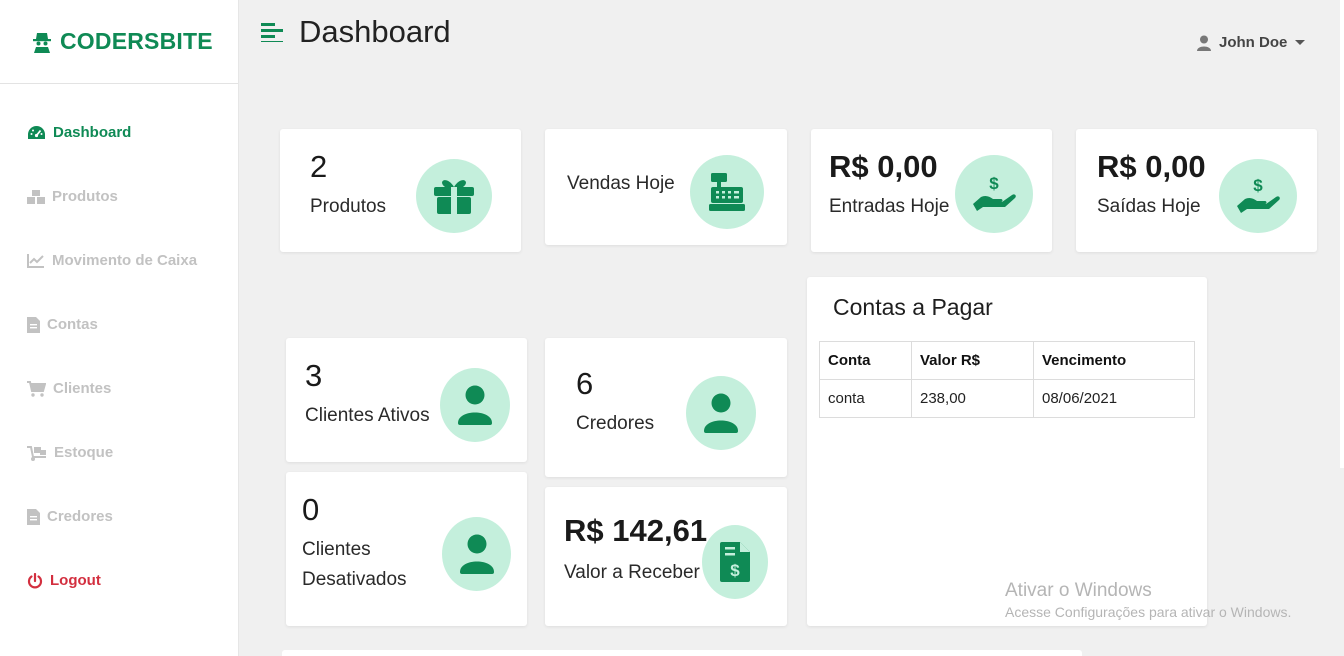 The height and width of the screenshot is (656, 1344). I want to click on watermark-title: Ativar o Windows, so click(1078, 590).